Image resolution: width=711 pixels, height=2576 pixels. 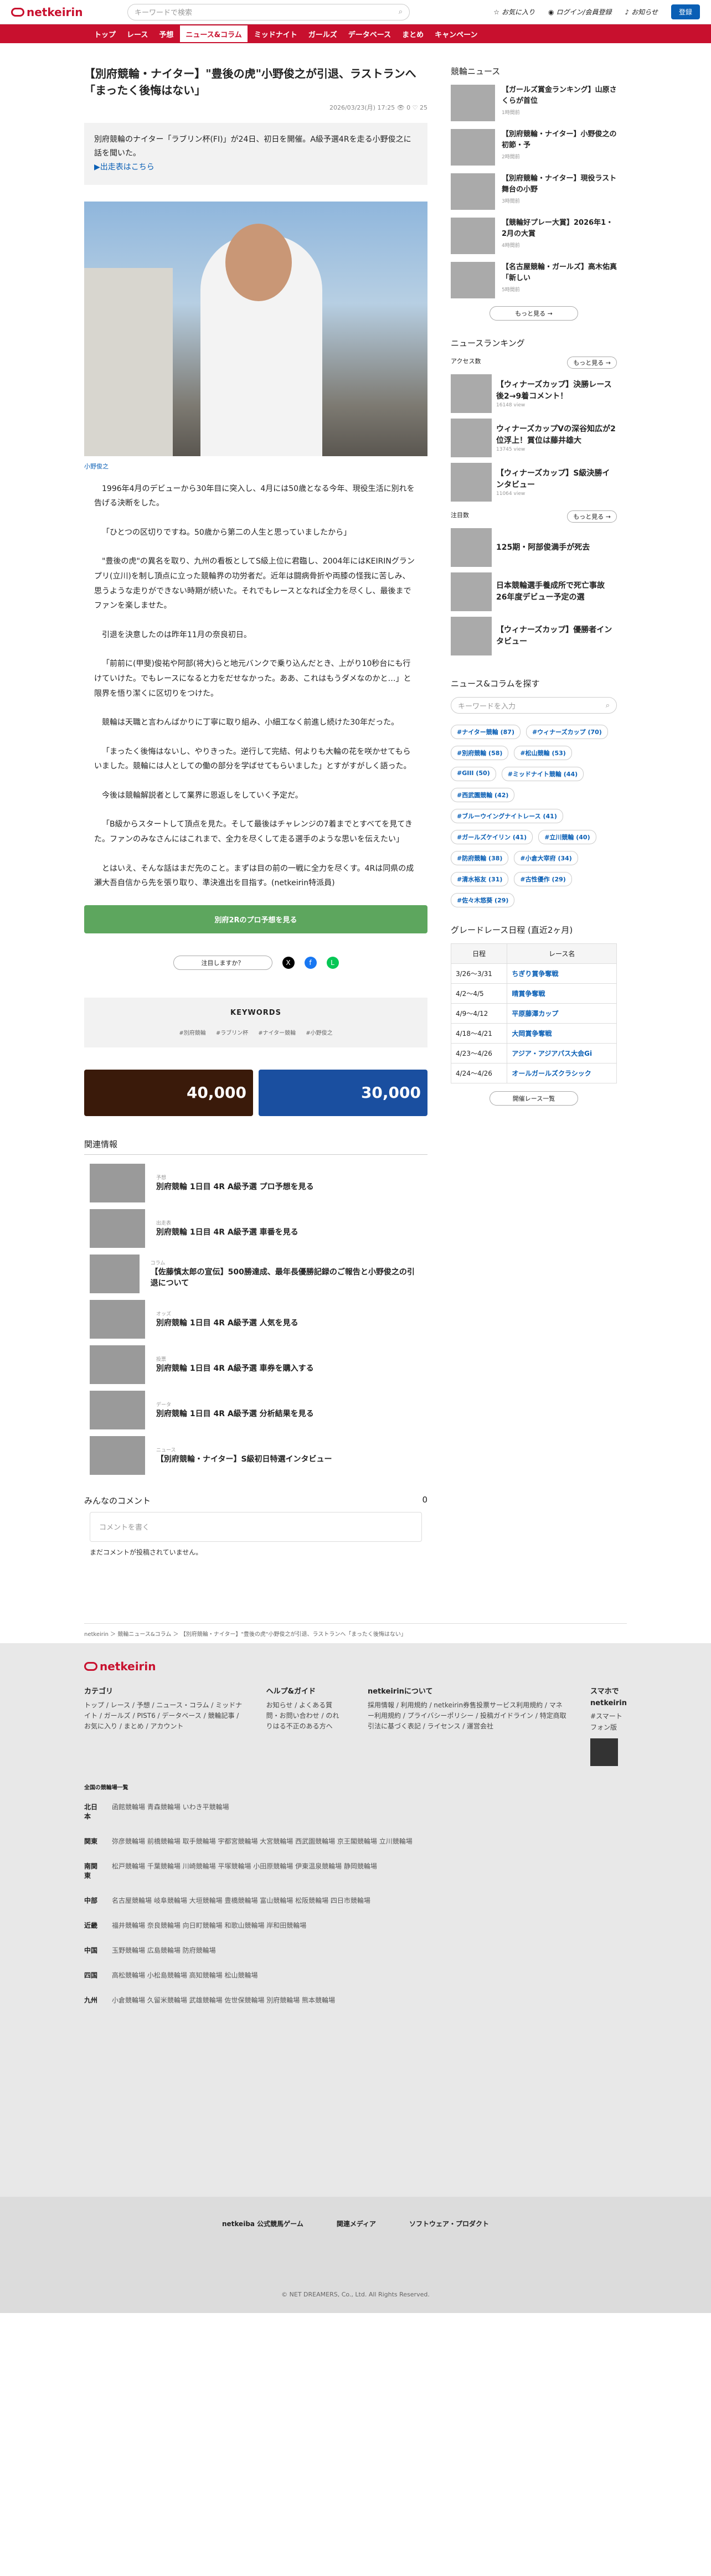 What do you see at coordinates (262, 2266) in the screenshot?
I see `footer-section: netkeiba 公式競馬ゲーム` at bounding box center [262, 2266].